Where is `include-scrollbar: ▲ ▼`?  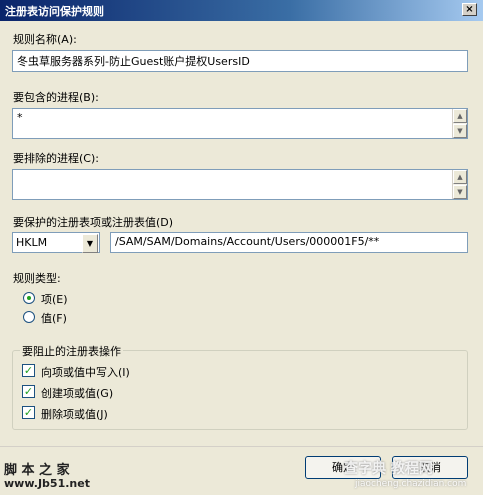
include-scrollbar: ▲ ▼ is located at coordinates (459, 123).